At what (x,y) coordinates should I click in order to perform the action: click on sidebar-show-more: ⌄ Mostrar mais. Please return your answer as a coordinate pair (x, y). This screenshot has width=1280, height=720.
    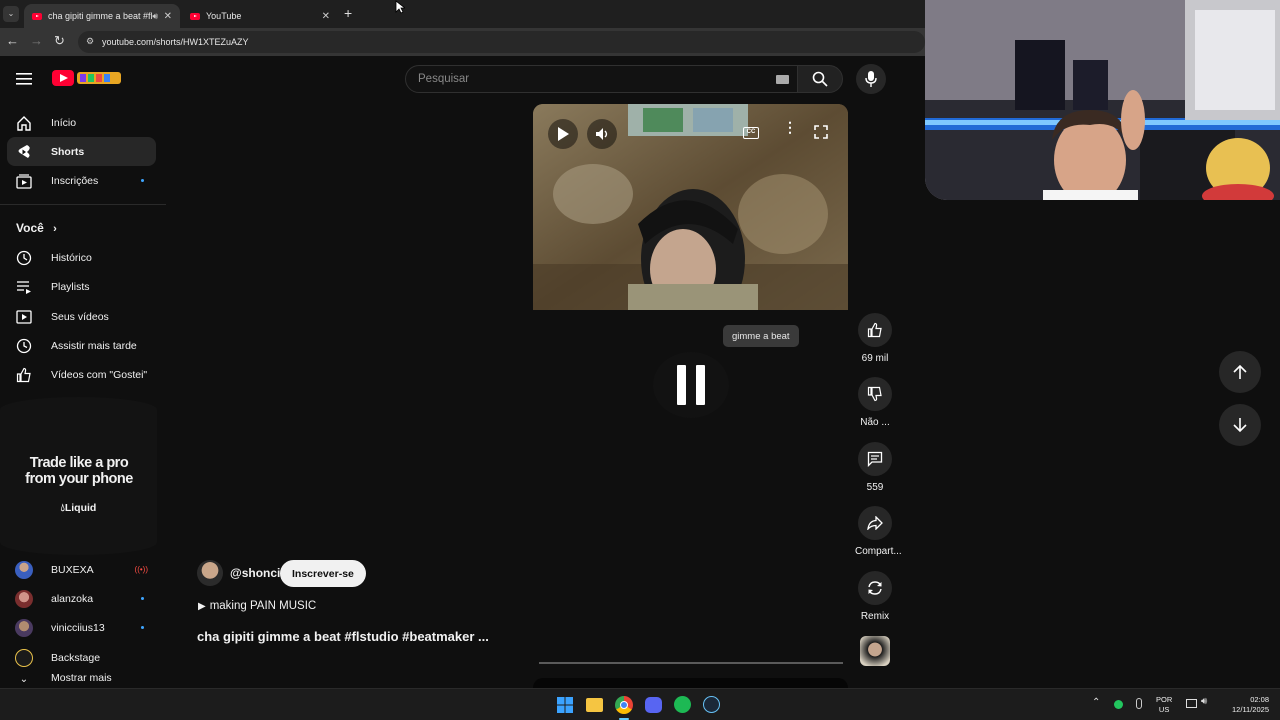
    Looking at the image, I should click on (81, 680).